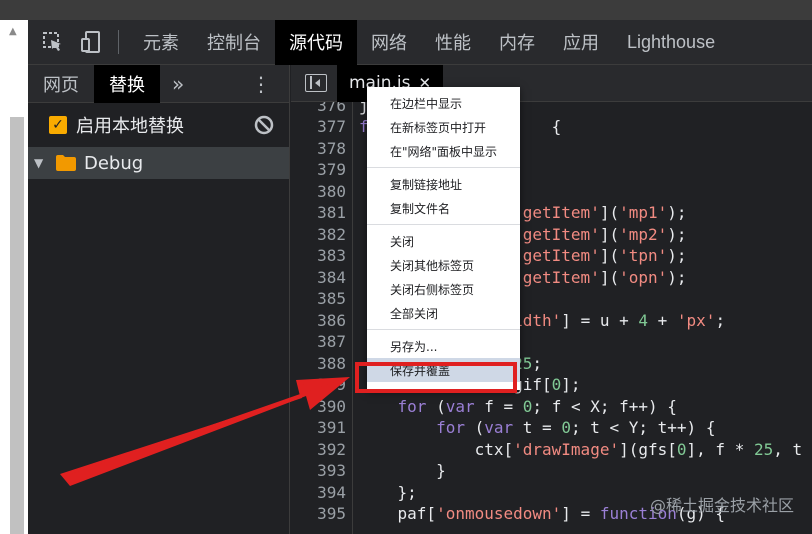 Image resolution: width=812 pixels, height=534 pixels. Describe the element at coordinates (389, 42) in the screenshot. I see `tab-network: 网络` at that location.